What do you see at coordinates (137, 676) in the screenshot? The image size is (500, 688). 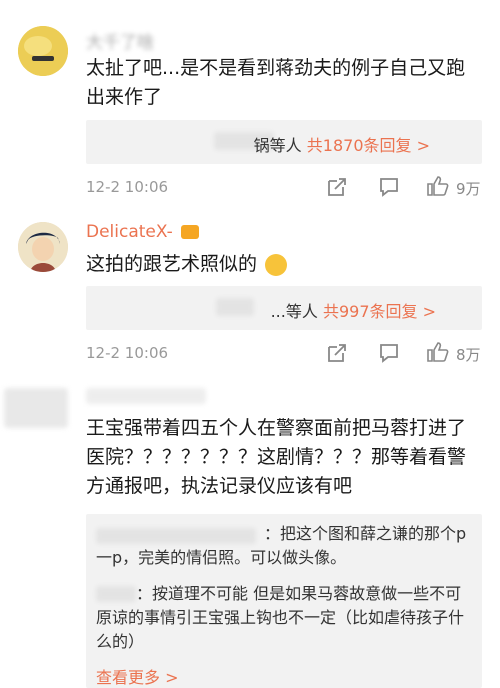 I see `see-more-link: 查看更多 >` at bounding box center [137, 676].